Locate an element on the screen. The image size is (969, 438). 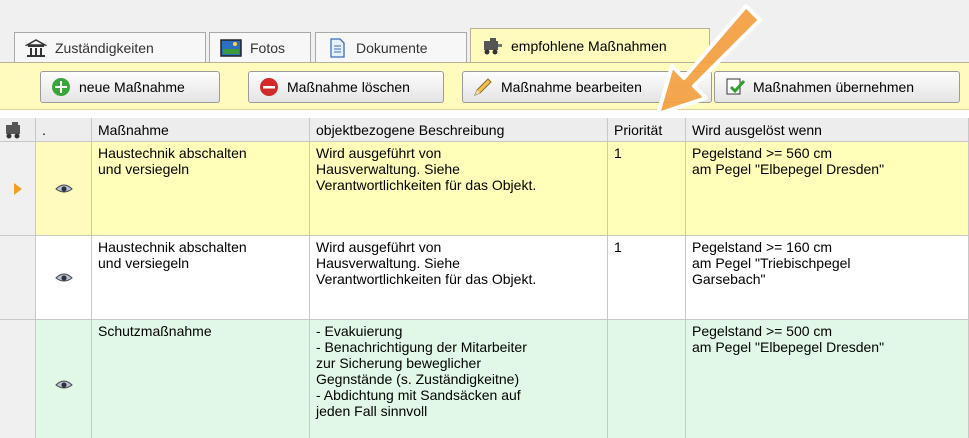
adopt-icon is located at coordinates (735, 86).